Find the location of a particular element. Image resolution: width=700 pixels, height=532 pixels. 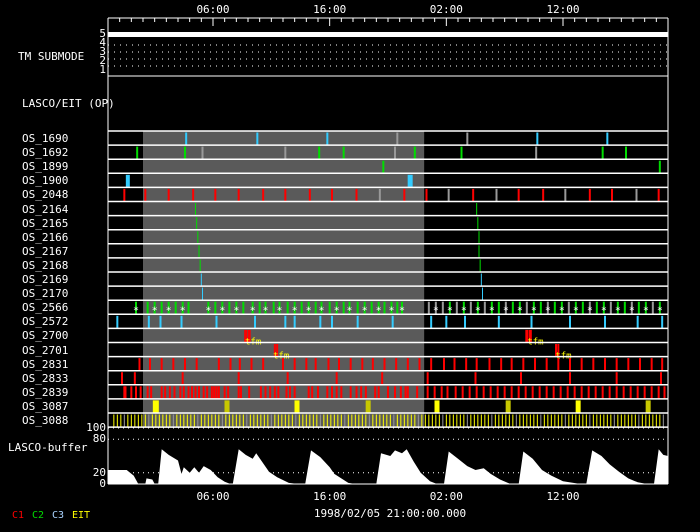

bottom-tick-label: 02:00 is located at coordinates (446, 496).